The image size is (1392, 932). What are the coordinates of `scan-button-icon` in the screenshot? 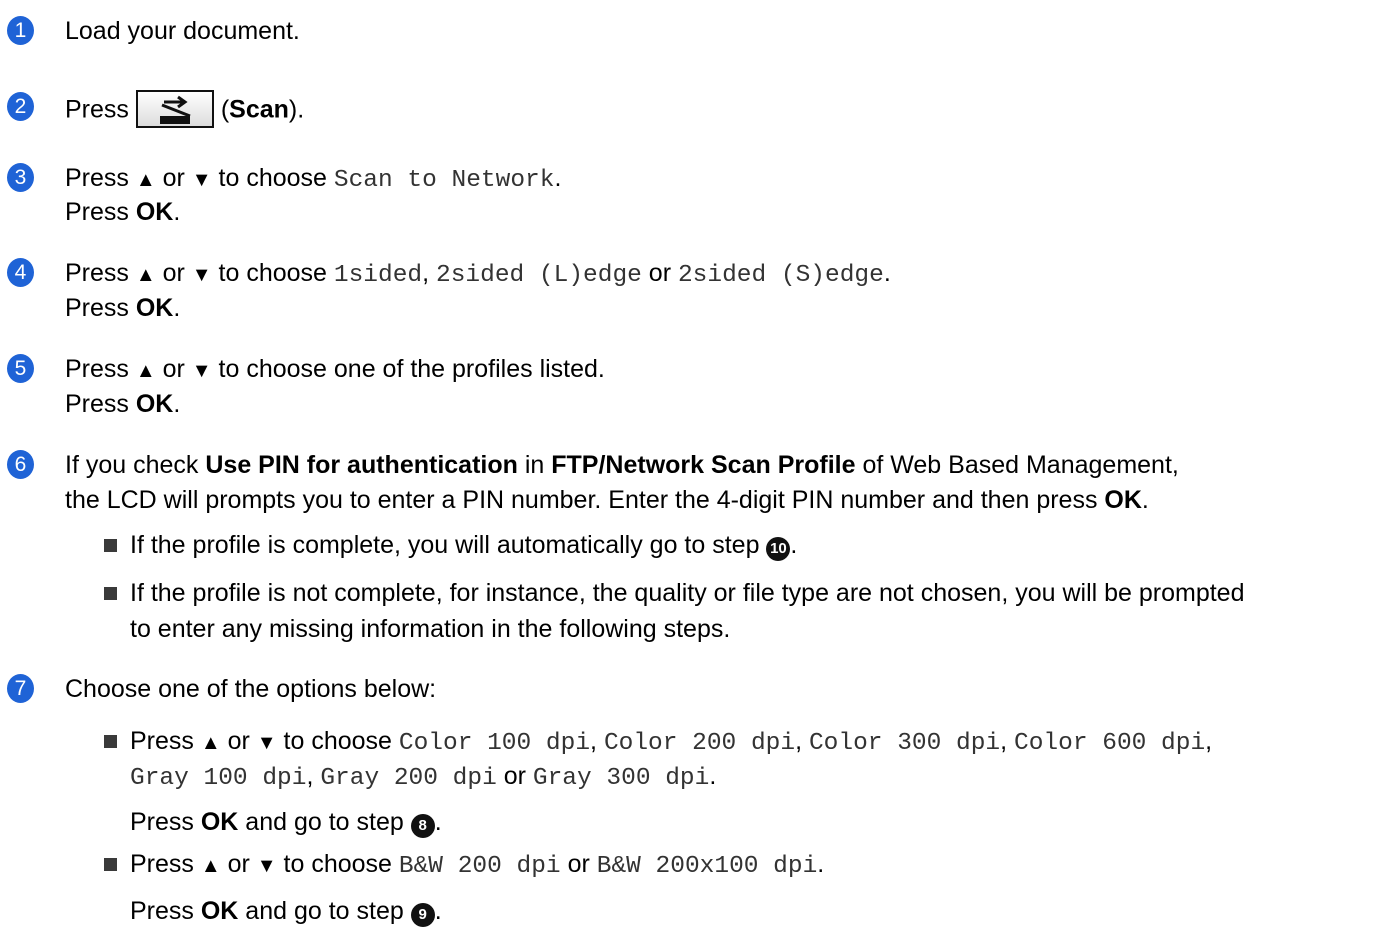 It's located at (174, 109).